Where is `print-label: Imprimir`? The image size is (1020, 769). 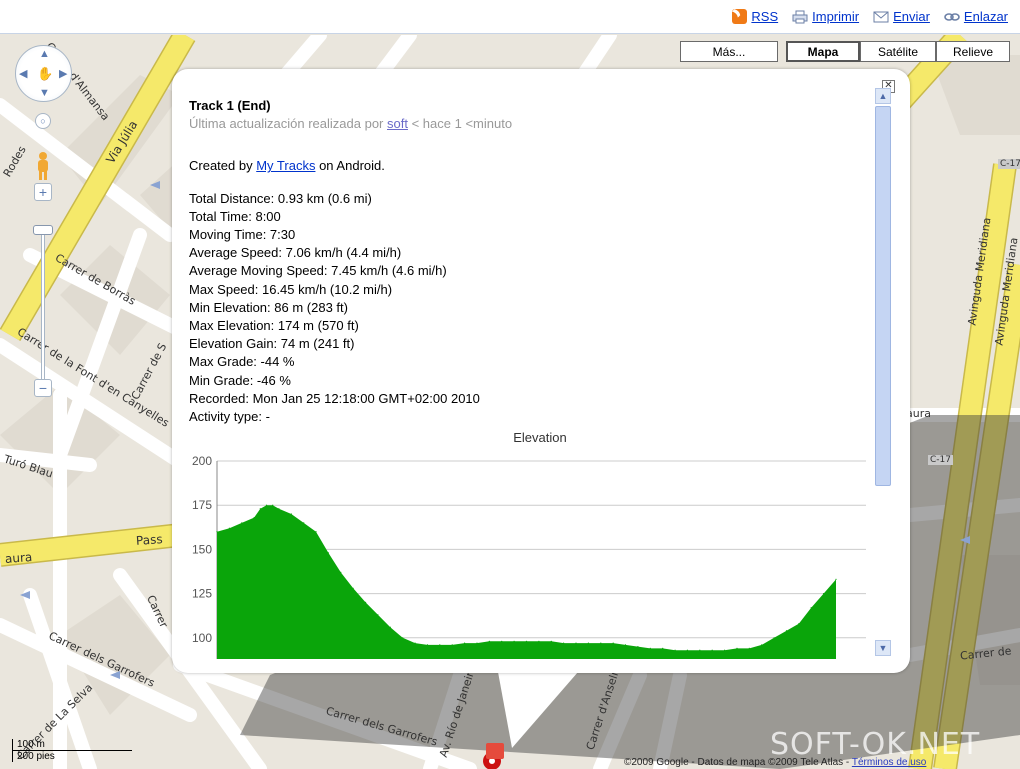
print-label: Imprimir is located at coordinates (836, 16).